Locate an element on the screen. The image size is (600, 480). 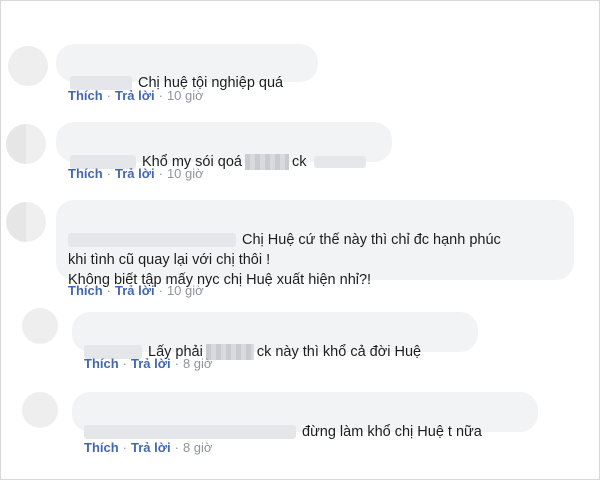
comment-bubble: Khổ my sói qoá ck is located at coordinates (224, 146).